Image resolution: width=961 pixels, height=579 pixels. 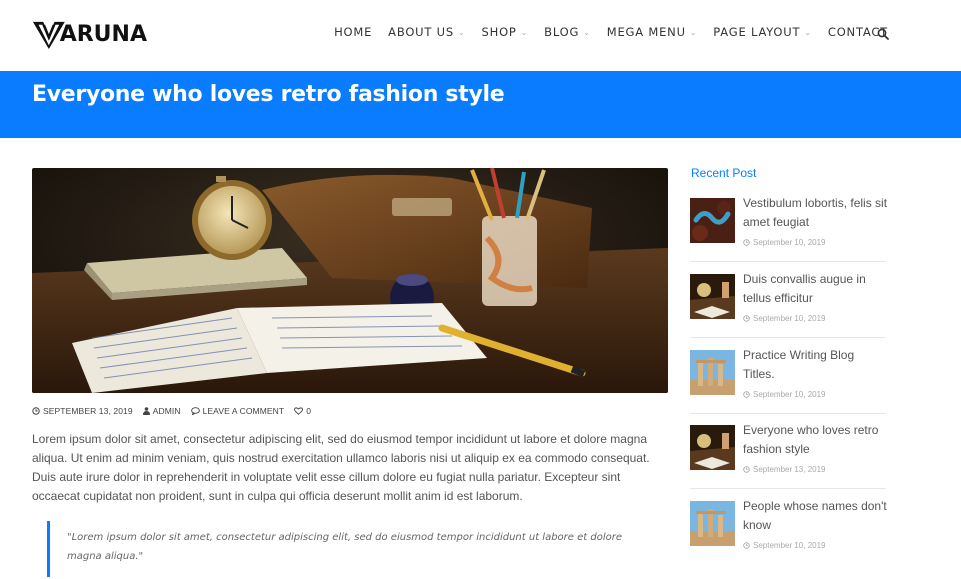 I want to click on nav-home: HOME, so click(x=353, y=32).